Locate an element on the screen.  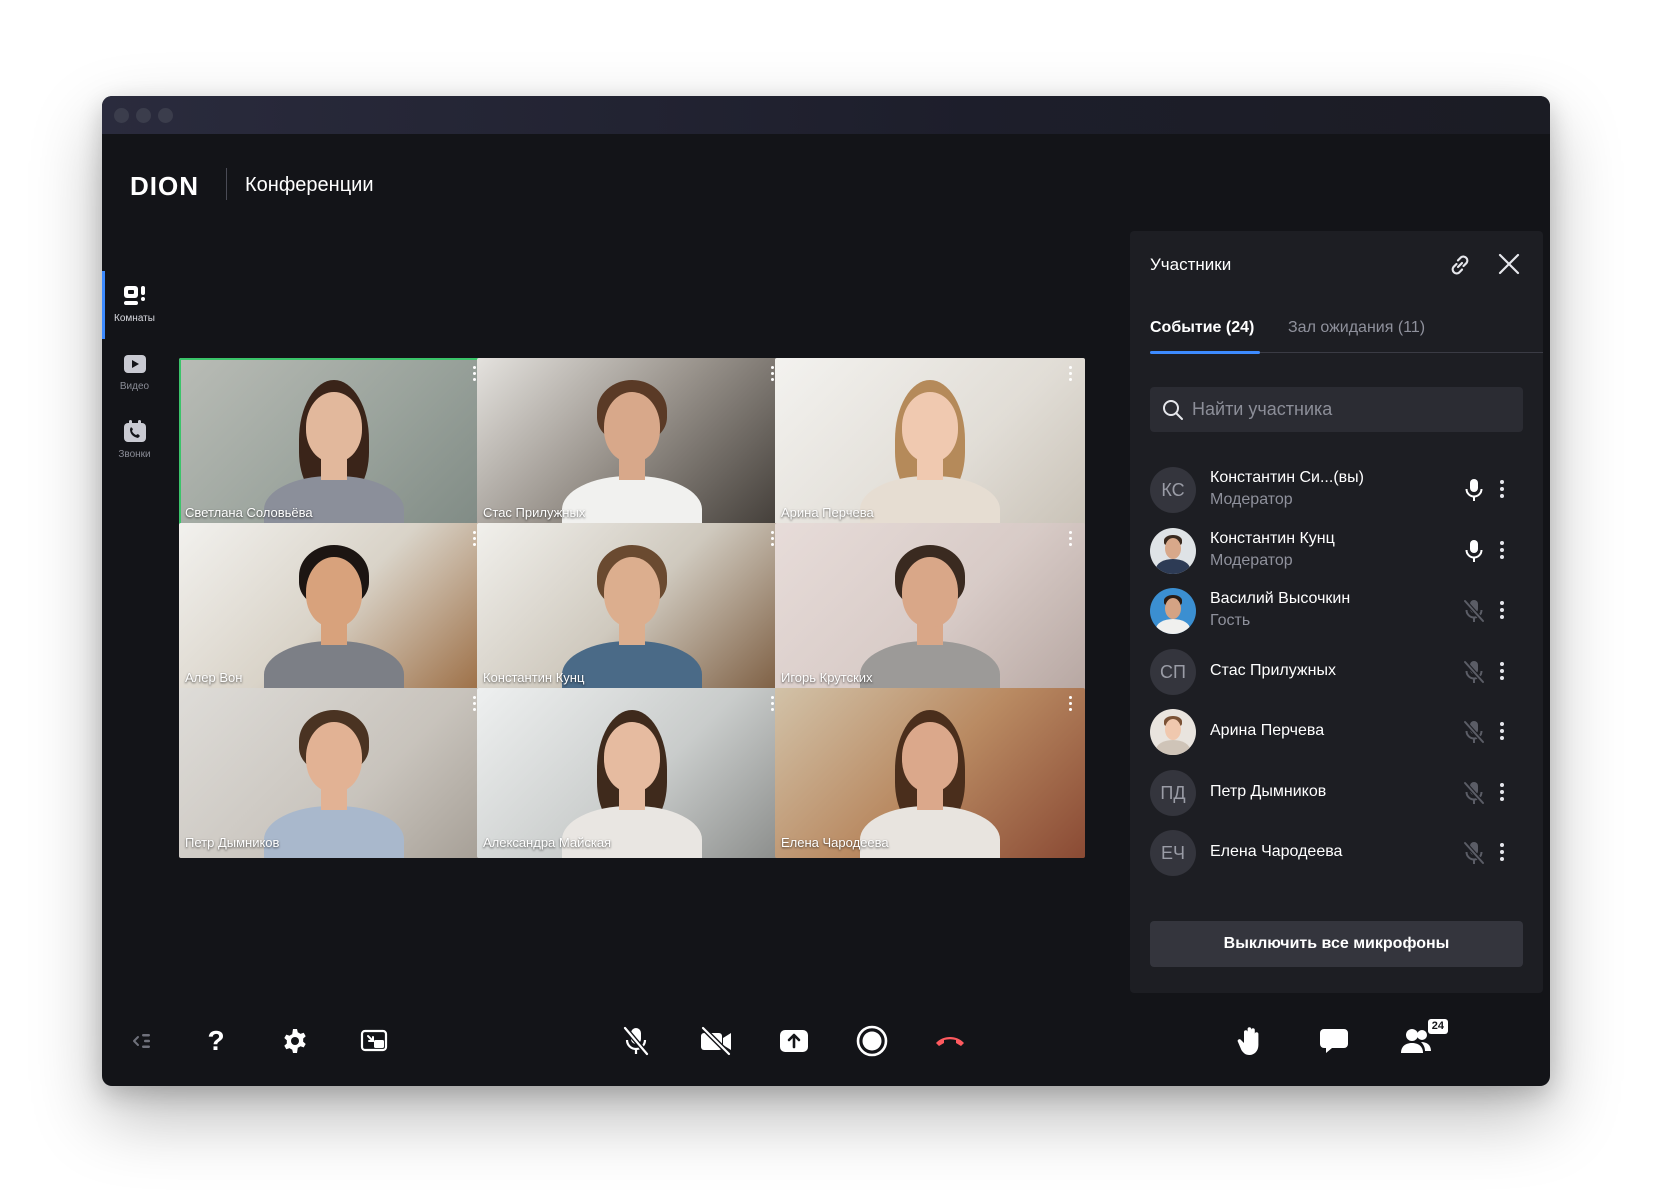
participants-tabs: Событие (24) Зал ожидания (11) is located at coordinates (1346, 336).